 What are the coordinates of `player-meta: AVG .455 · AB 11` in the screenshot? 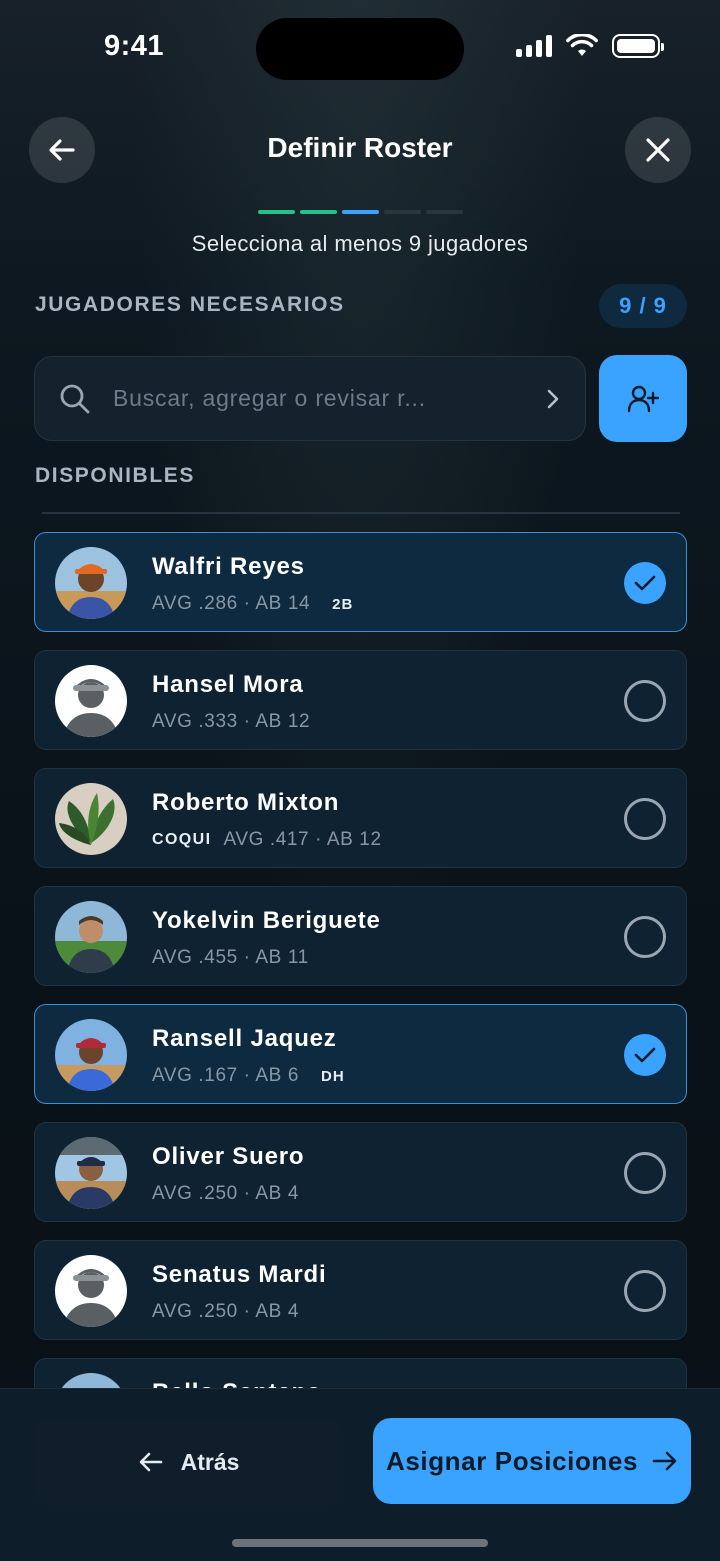 It's located at (230, 958).